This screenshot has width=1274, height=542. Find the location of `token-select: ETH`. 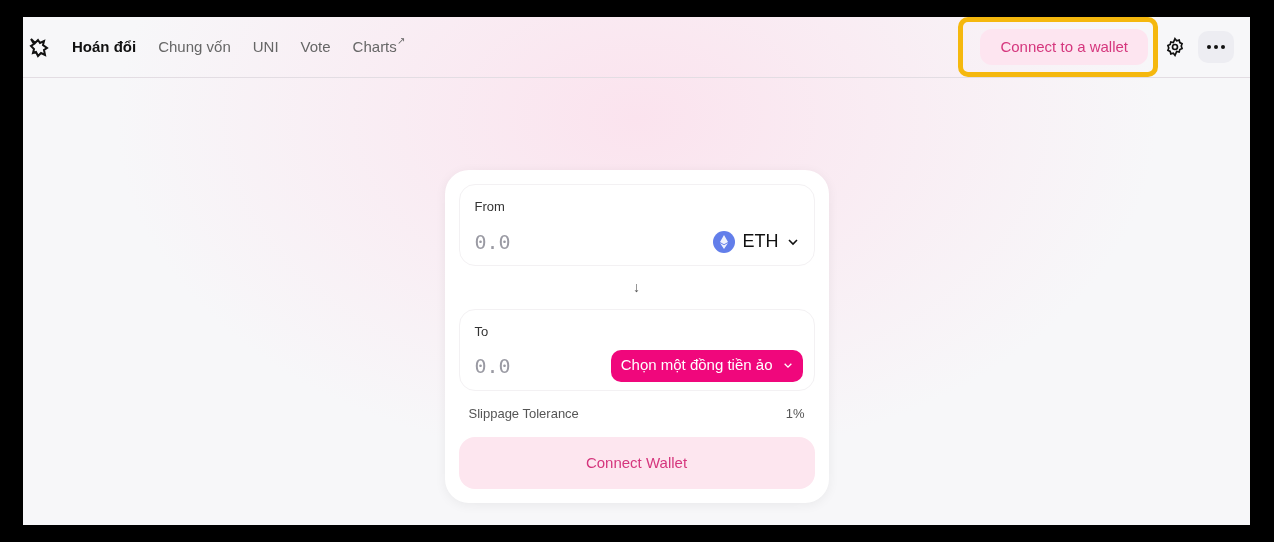

token-select: ETH is located at coordinates (755, 241).